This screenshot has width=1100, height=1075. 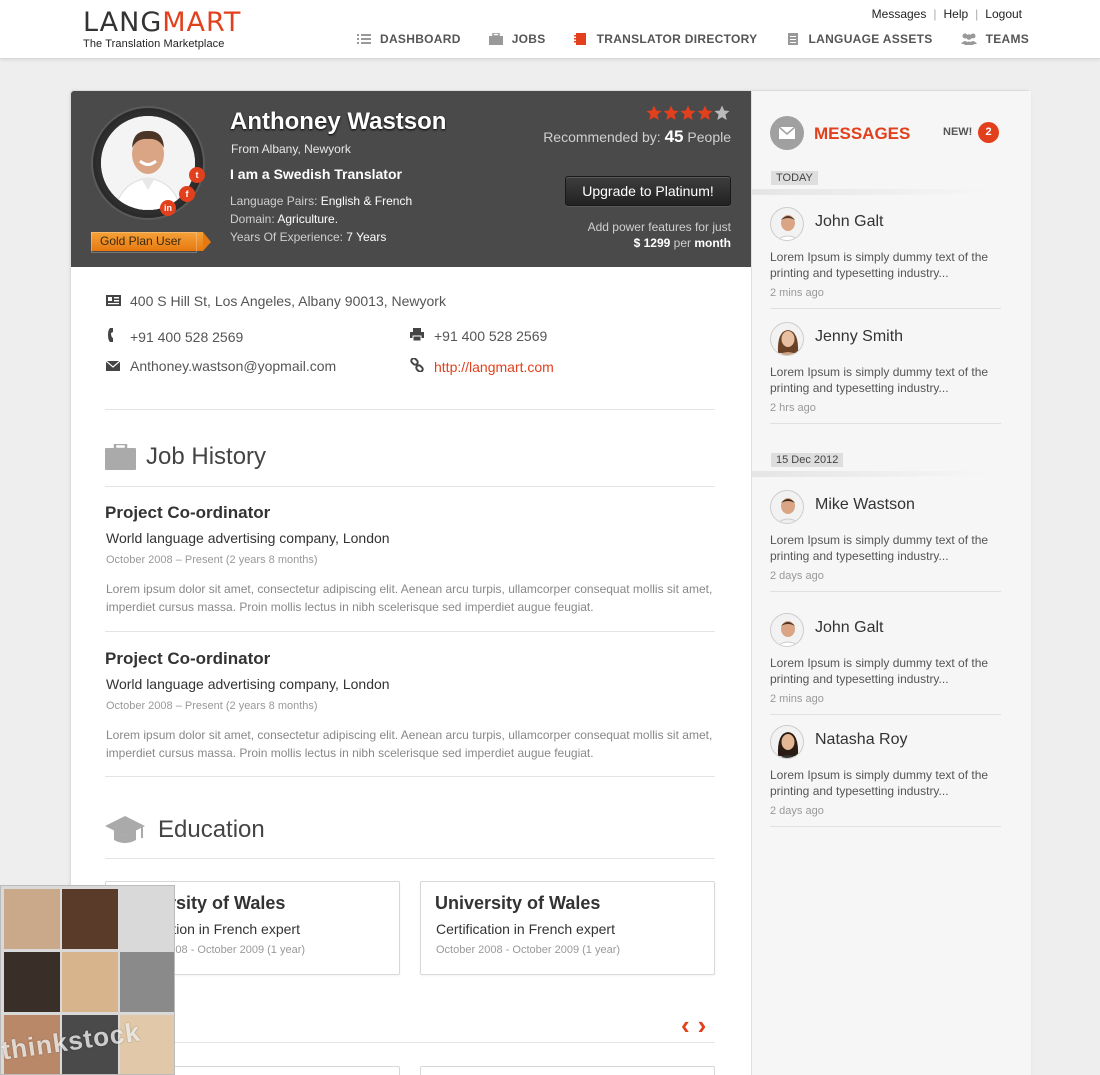 I want to click on experience-value: 7 Years, so click(x=366, y=237).